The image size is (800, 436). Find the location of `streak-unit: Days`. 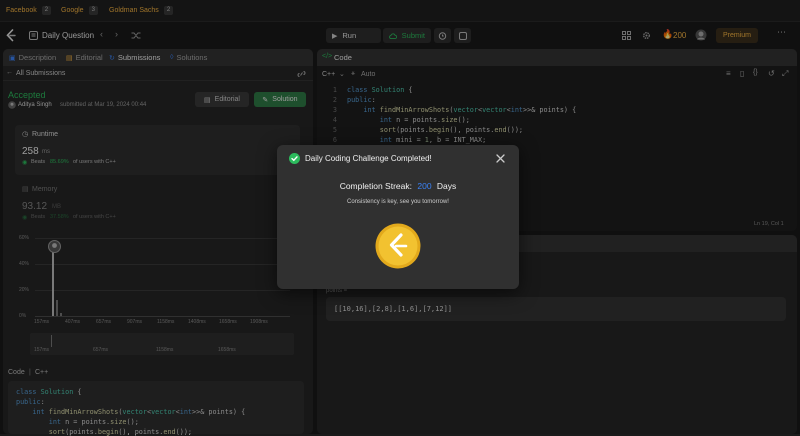

streak-unit: Days is located at coordinates (446, 186).